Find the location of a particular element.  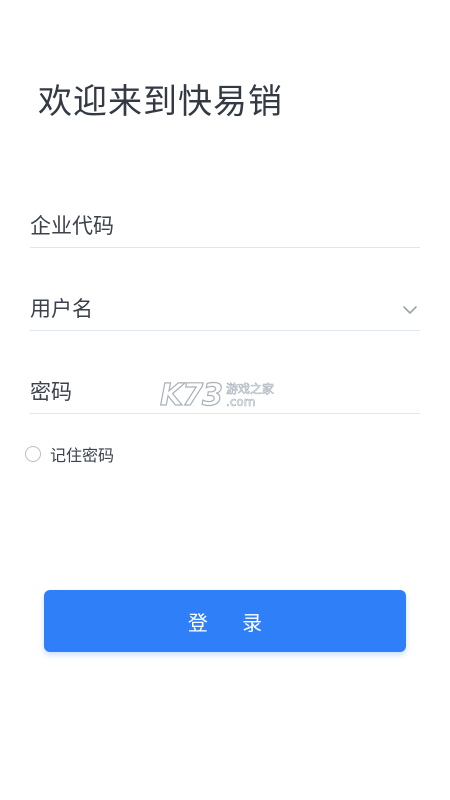

chevron-down-icon is located at coordinates (410, 310).